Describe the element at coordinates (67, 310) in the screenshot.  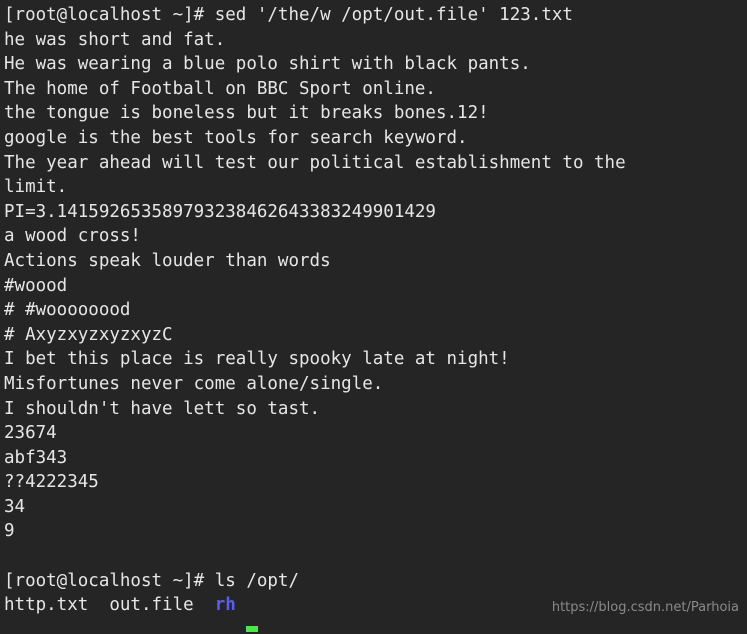
I see `terminal-line-output: # #woooooood` at that location.